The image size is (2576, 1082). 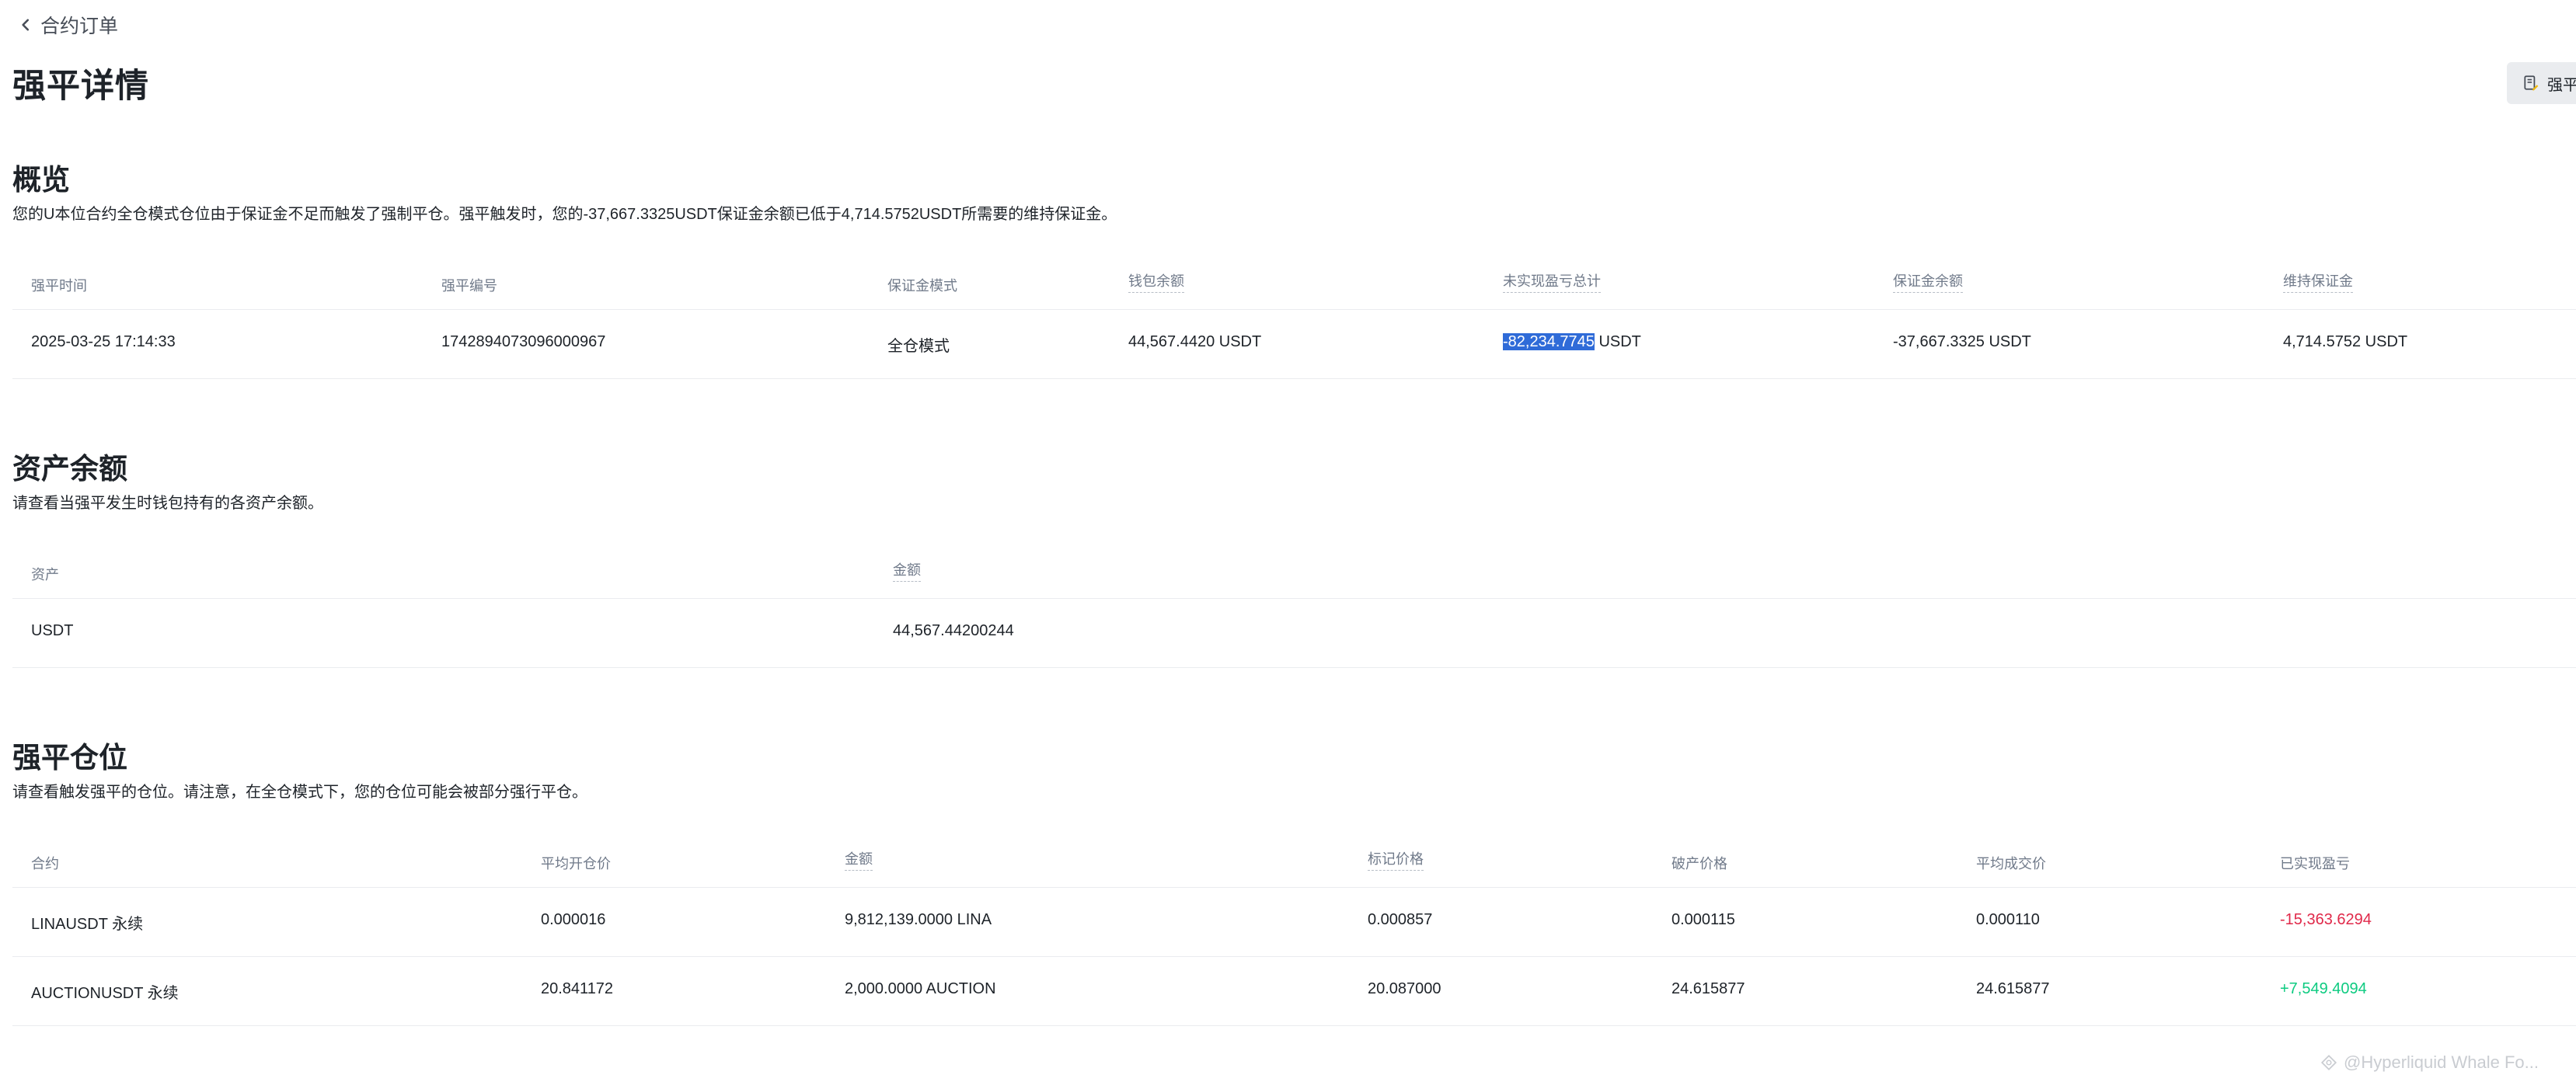 What do you see at coordinates (1552, 281) in the screenshot?
I see `column-header-unrealized-pnl: 未实现盈亏总计` at bounding box center [1552, 281].